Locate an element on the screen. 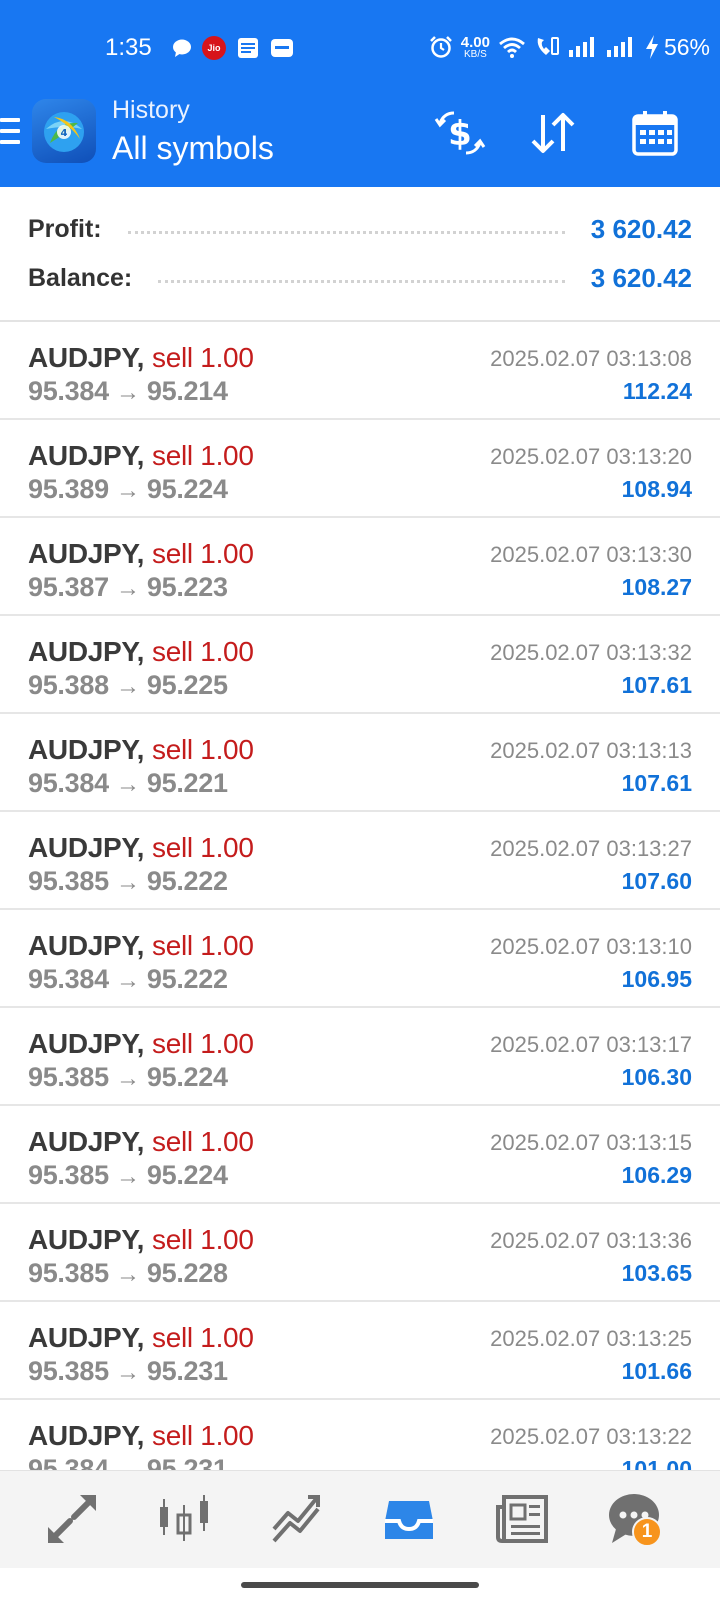 The height and width of the screenshot is (1600, 720). paytm-notification-icon is located at coordinates (282, 48).